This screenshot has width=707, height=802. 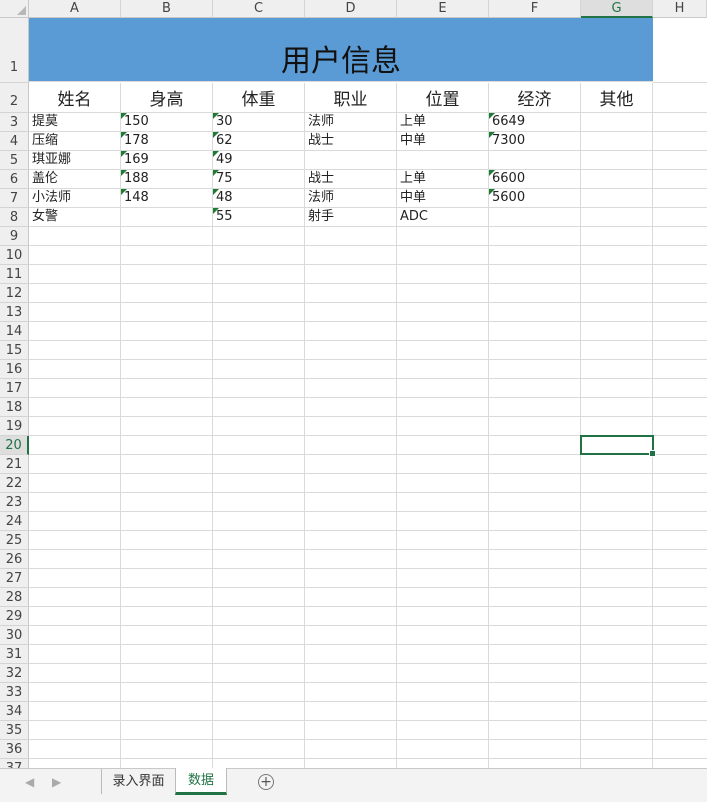 I want to click on cell-e8: ADC, so click(x=443, y=217).